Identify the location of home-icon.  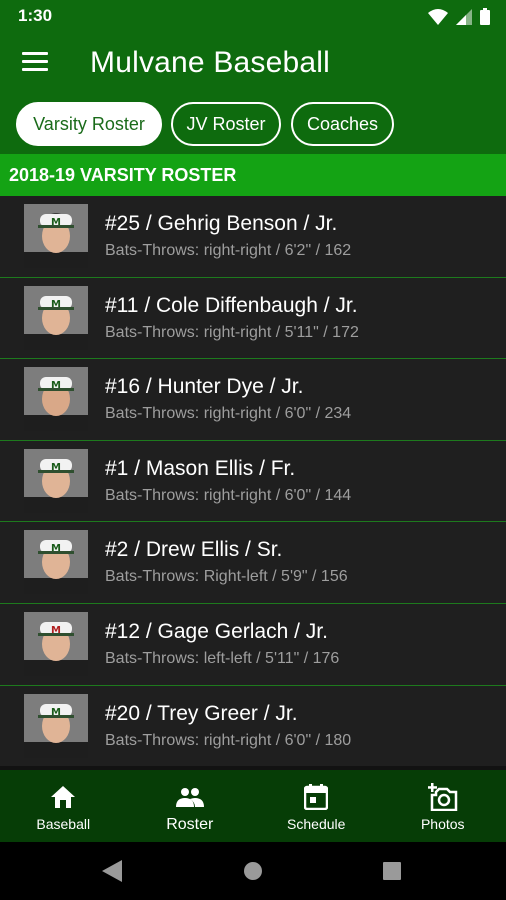
(63, 797).